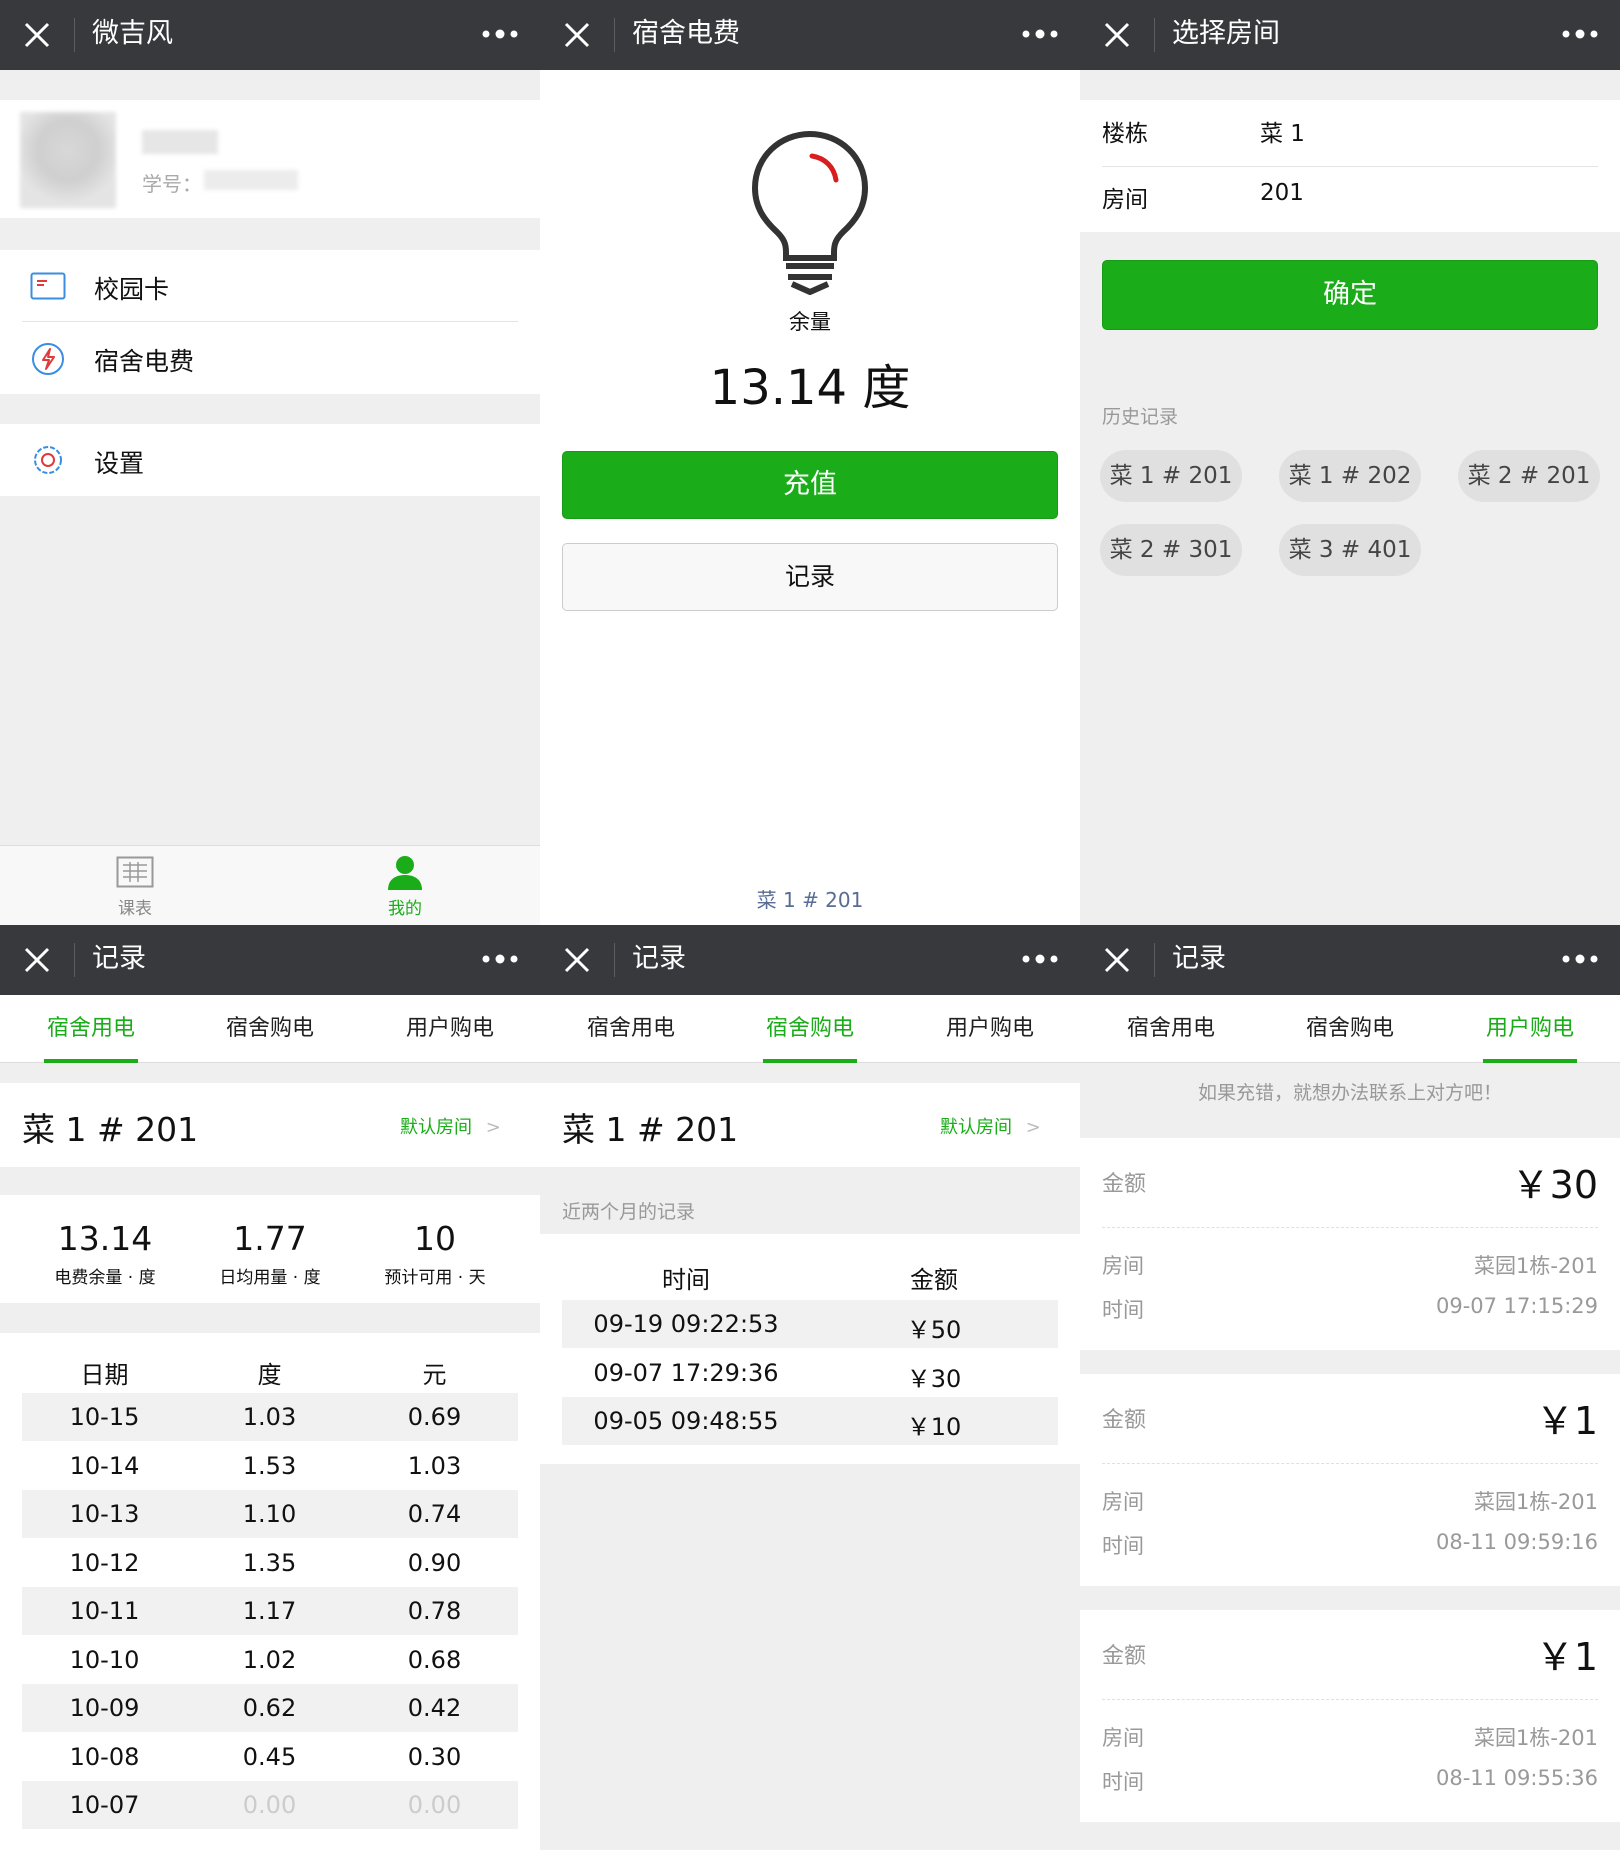 This screenshot has width=1620, height=1850. I want to click on confirm-button: 确定, so click(1350, 295).